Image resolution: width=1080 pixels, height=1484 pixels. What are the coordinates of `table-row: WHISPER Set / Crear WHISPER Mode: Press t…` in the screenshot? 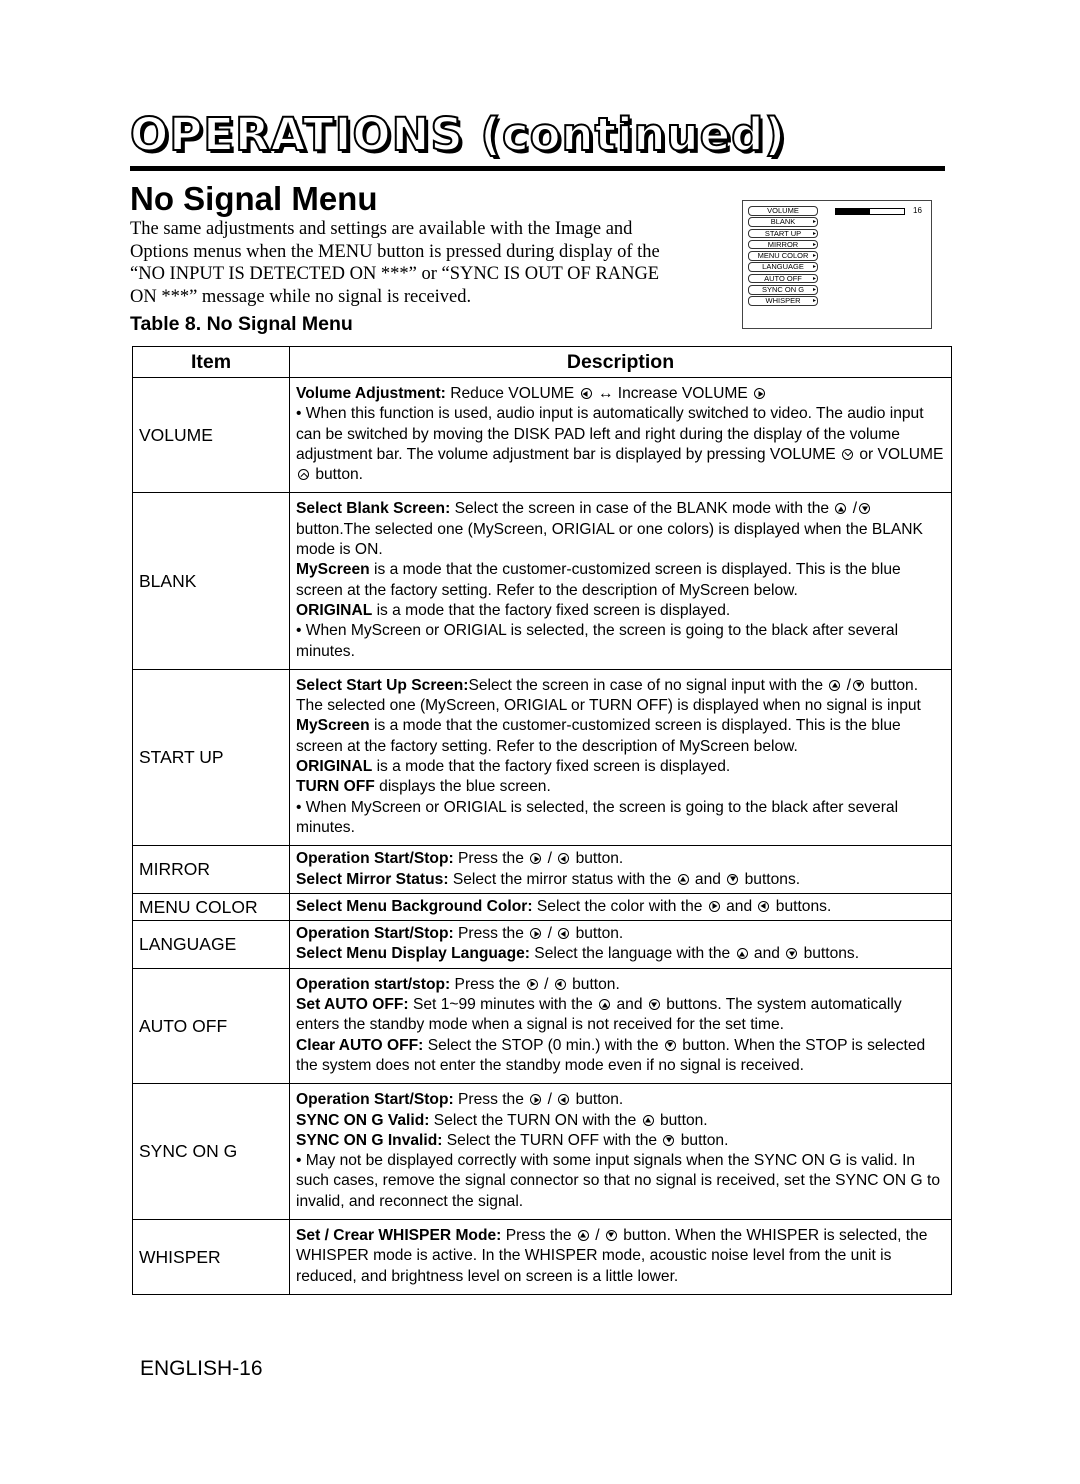 It's located at (542, 1256).